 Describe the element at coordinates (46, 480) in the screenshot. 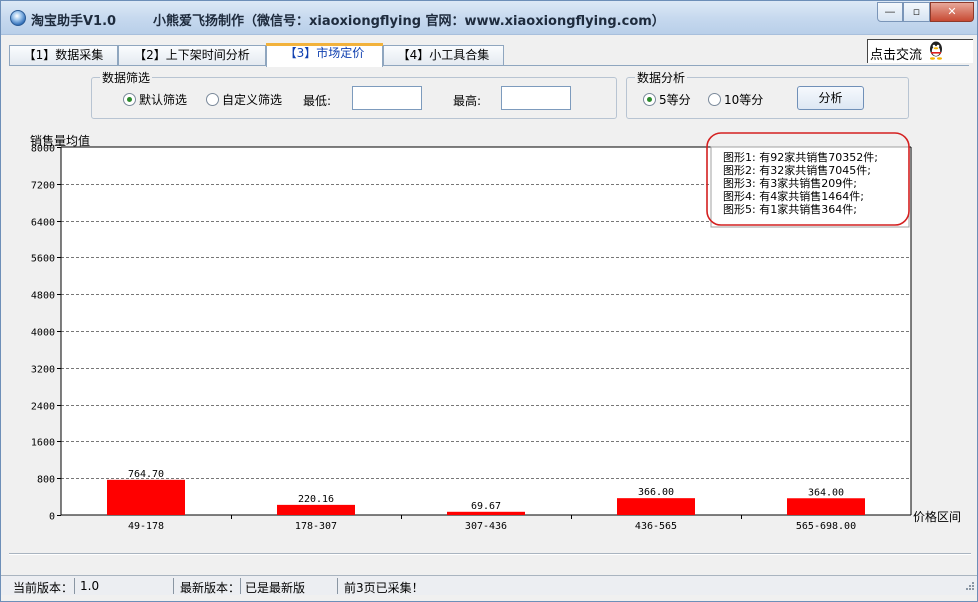

I see `chart-y-tick-label: 800` at that location.